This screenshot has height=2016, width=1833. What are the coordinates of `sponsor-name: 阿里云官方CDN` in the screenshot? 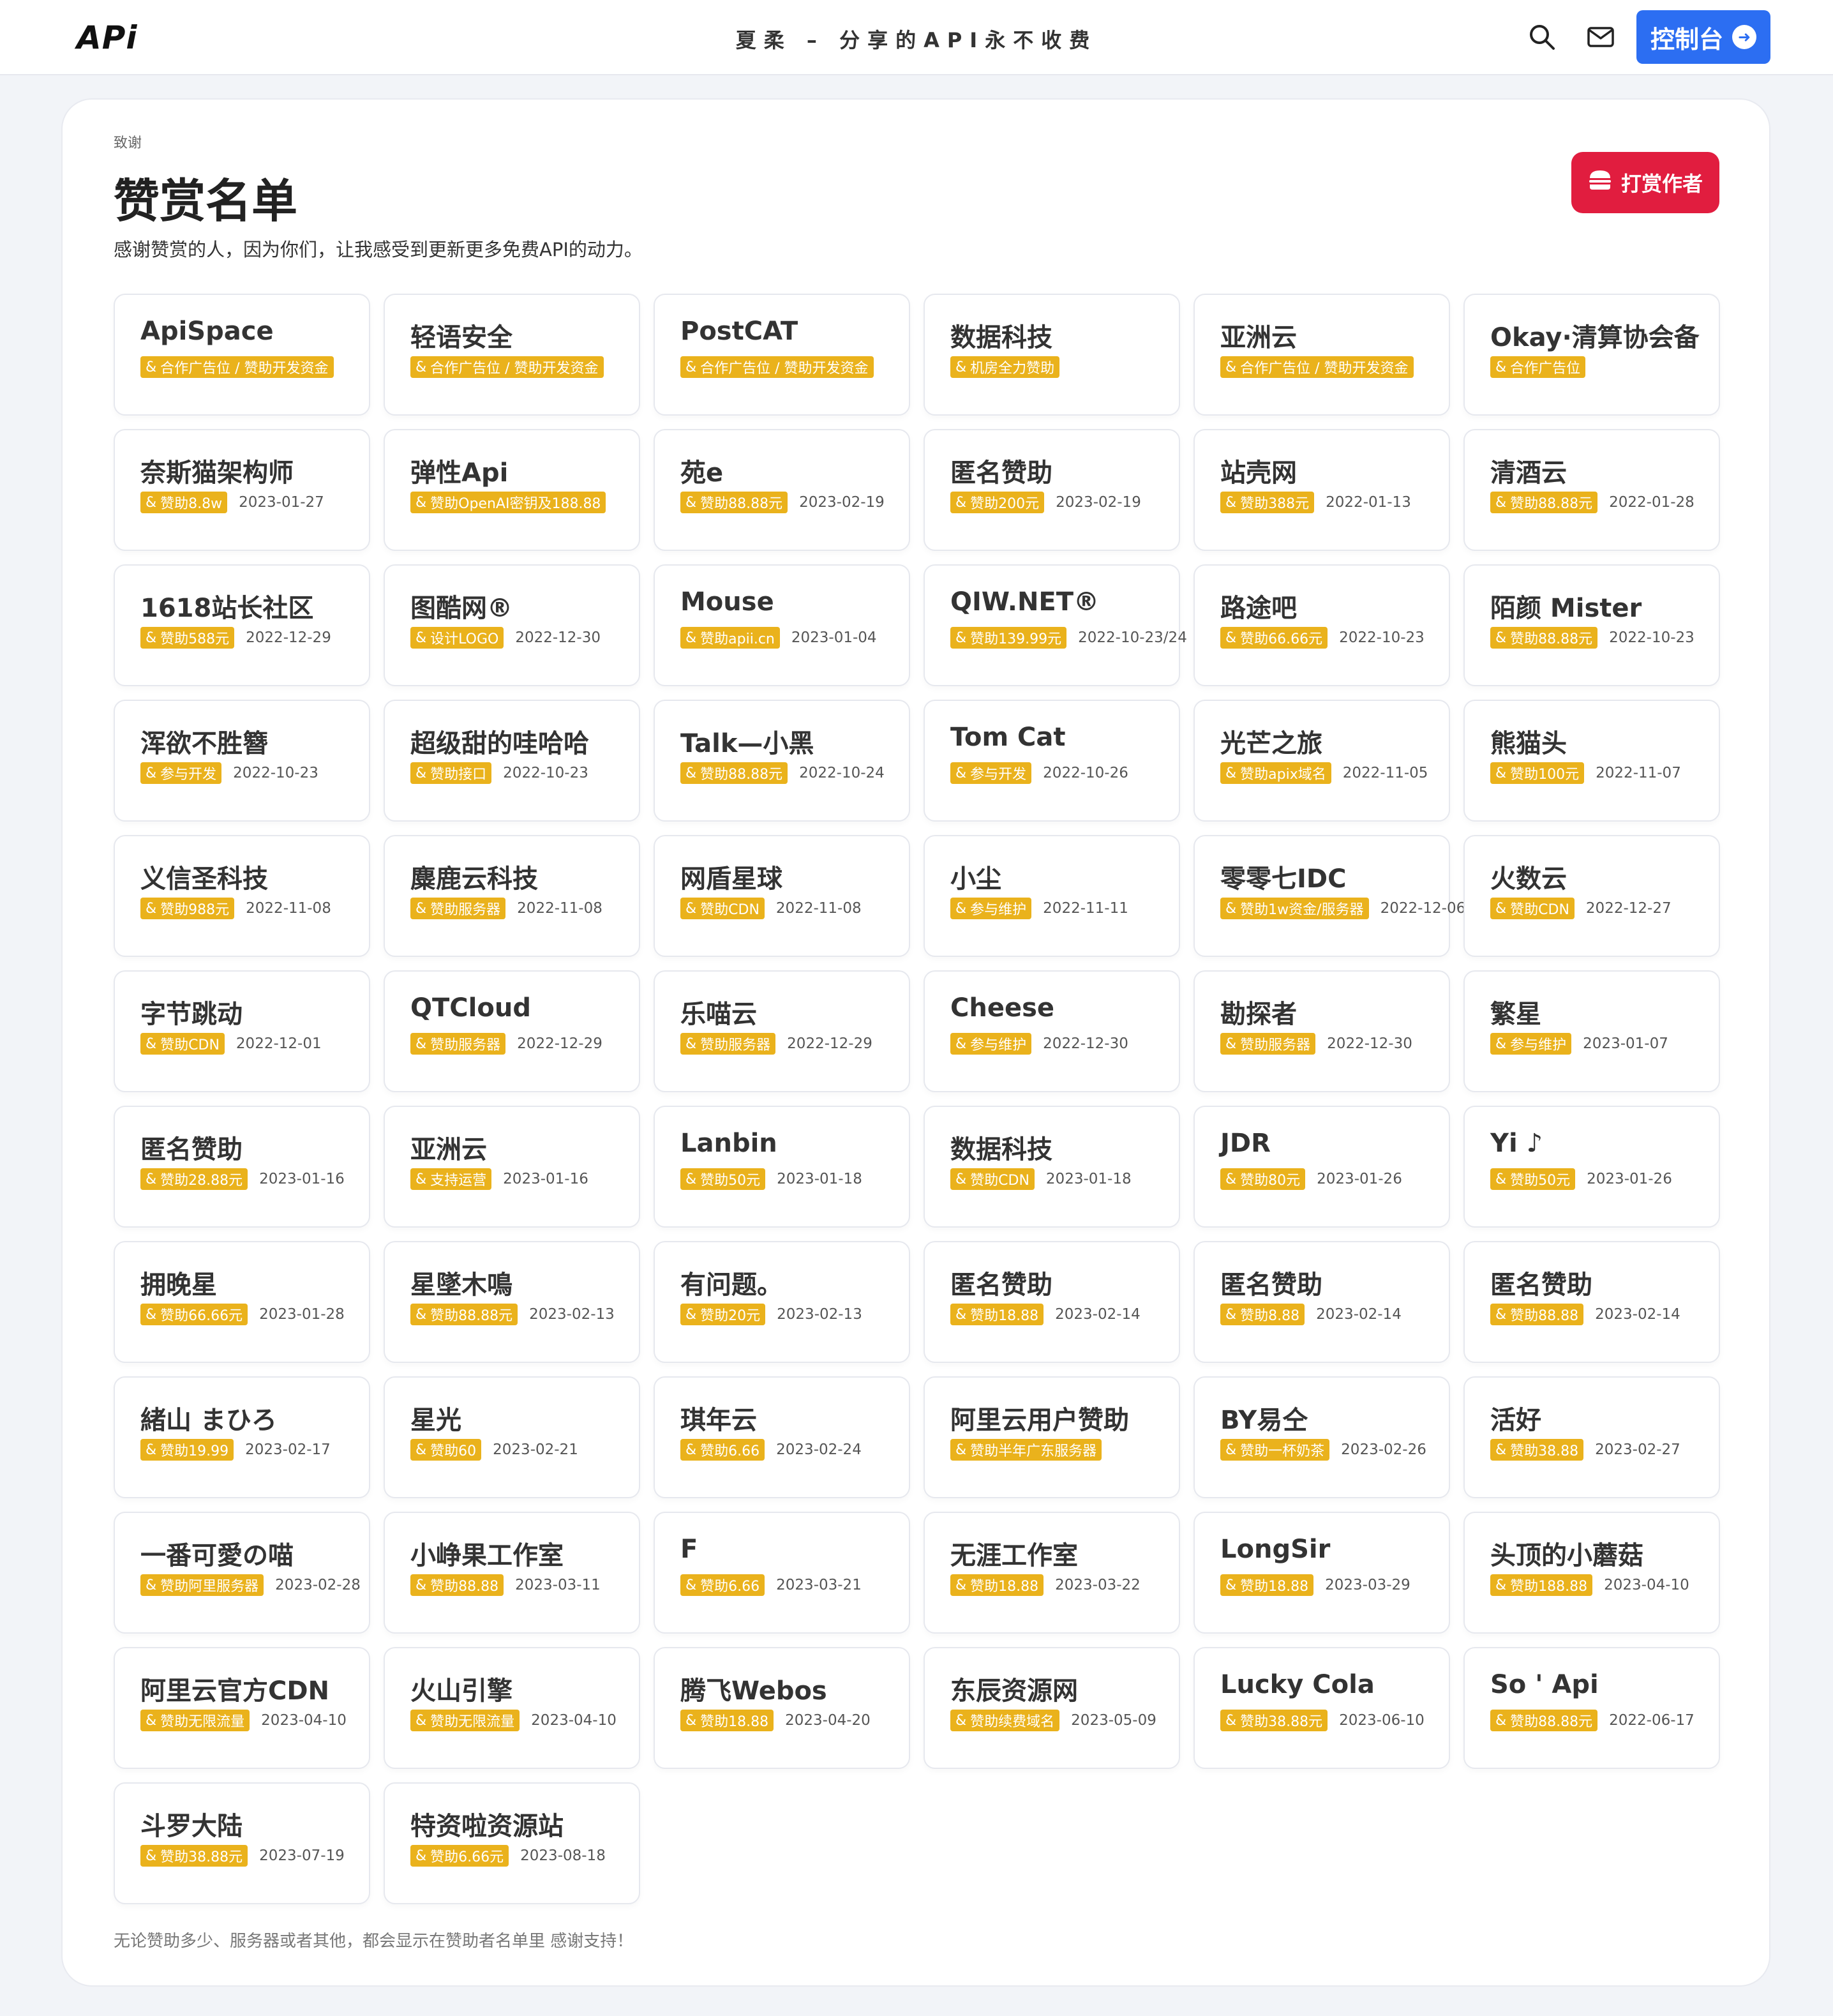 It's located at (235, 1691).